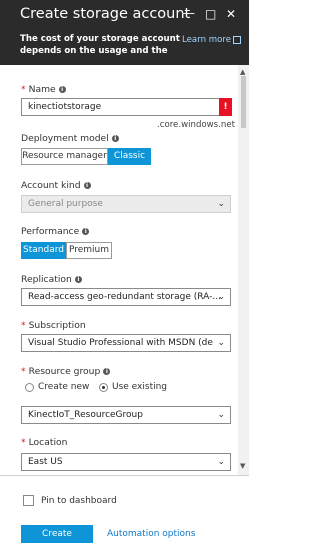 Image resolution: width=320 pixels, height=556 pixels. I want to click on maximize-icon: □, so click(210, 14).